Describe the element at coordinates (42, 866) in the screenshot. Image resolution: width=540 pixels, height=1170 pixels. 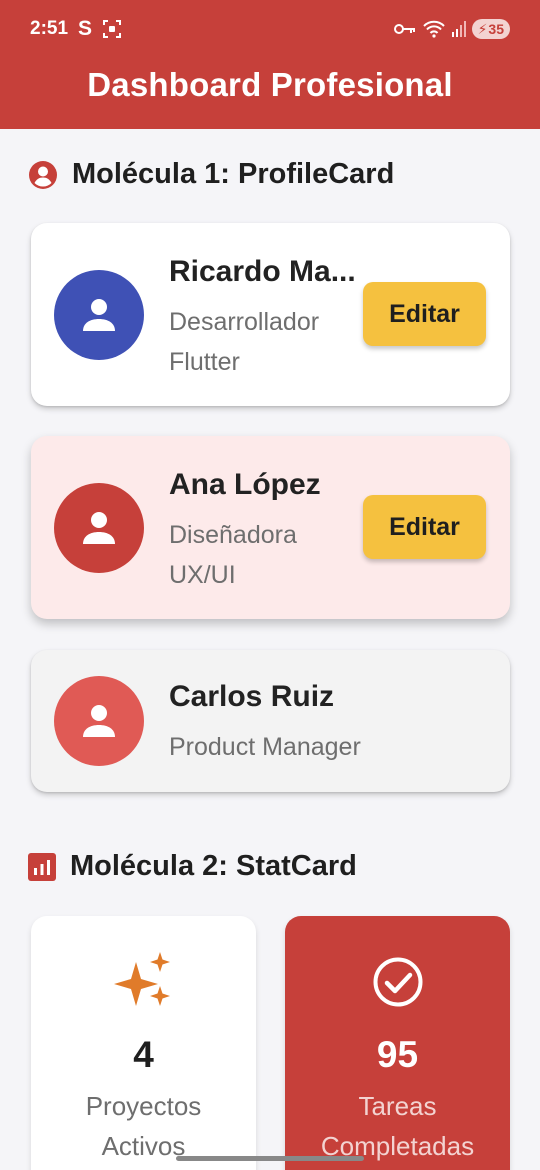
I see `analytics-icon` at that location.